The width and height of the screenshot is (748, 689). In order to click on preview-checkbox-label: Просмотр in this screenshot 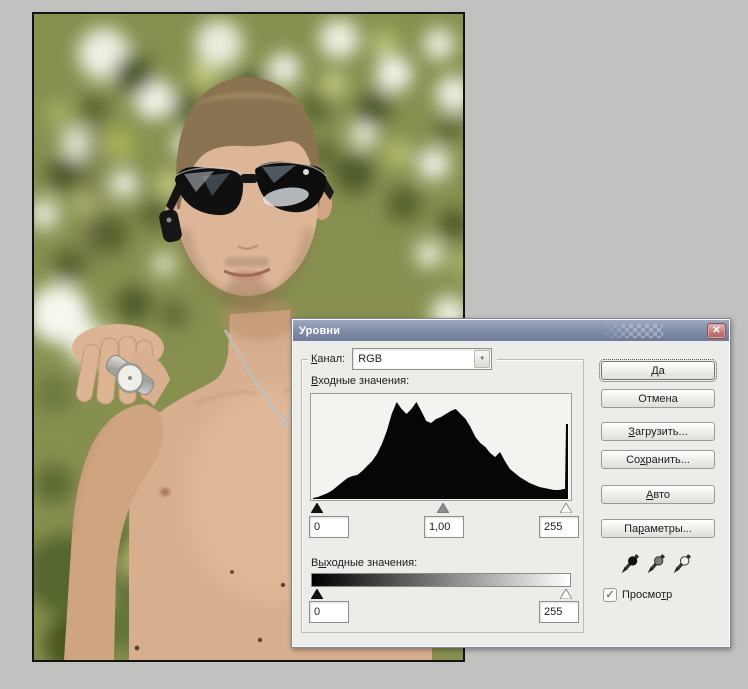, I will do `click(647, 595)`.